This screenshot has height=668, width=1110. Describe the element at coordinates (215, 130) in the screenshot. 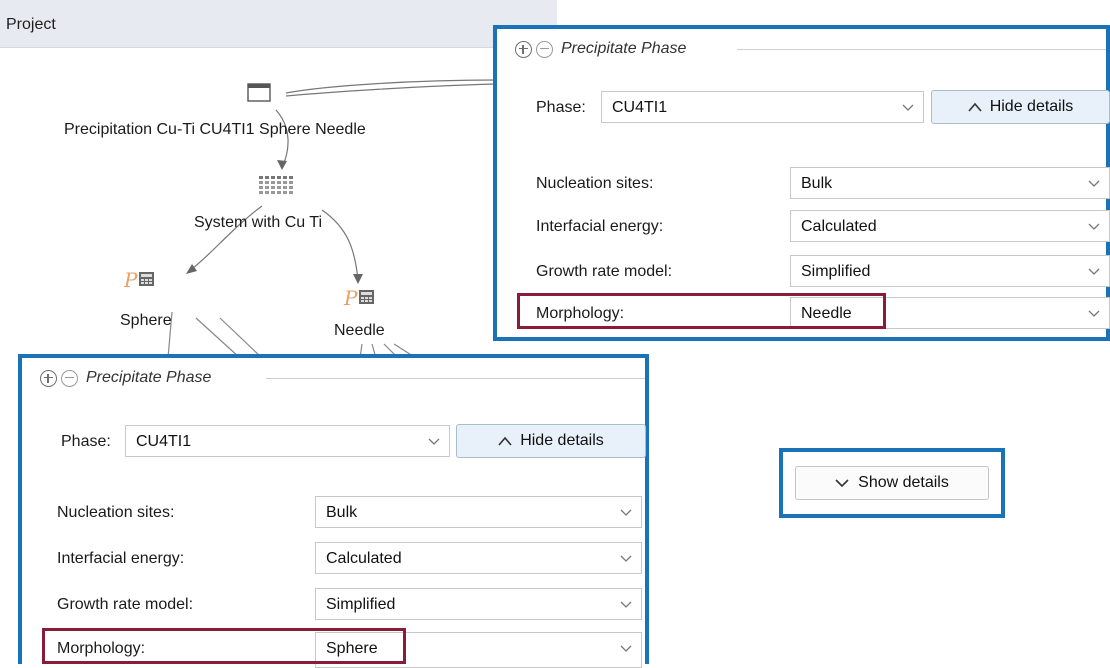

I see `tree-node-root-label: Precipitation Cu-Ti CU4TI1 Sphere Needle` at that location.